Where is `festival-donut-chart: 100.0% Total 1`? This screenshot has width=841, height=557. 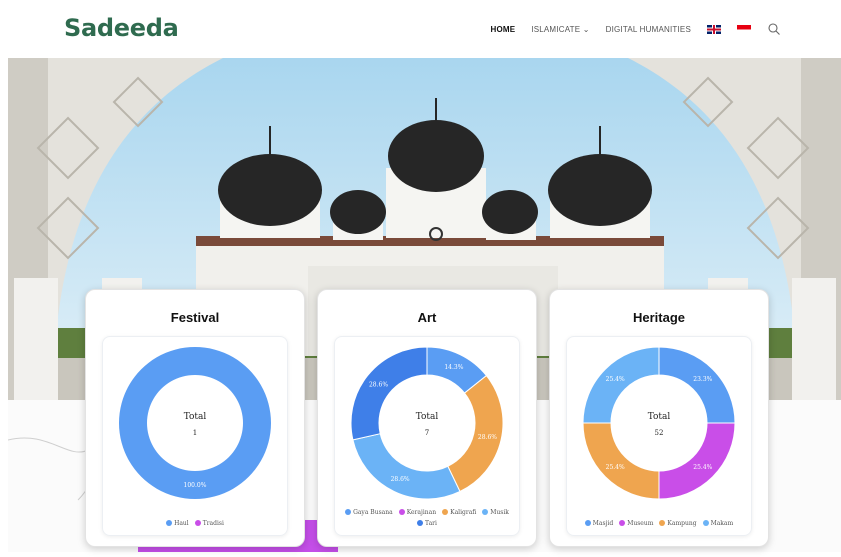
festival-donut-chart: 100.0% Total 1 is located at coordinates (195, 423).